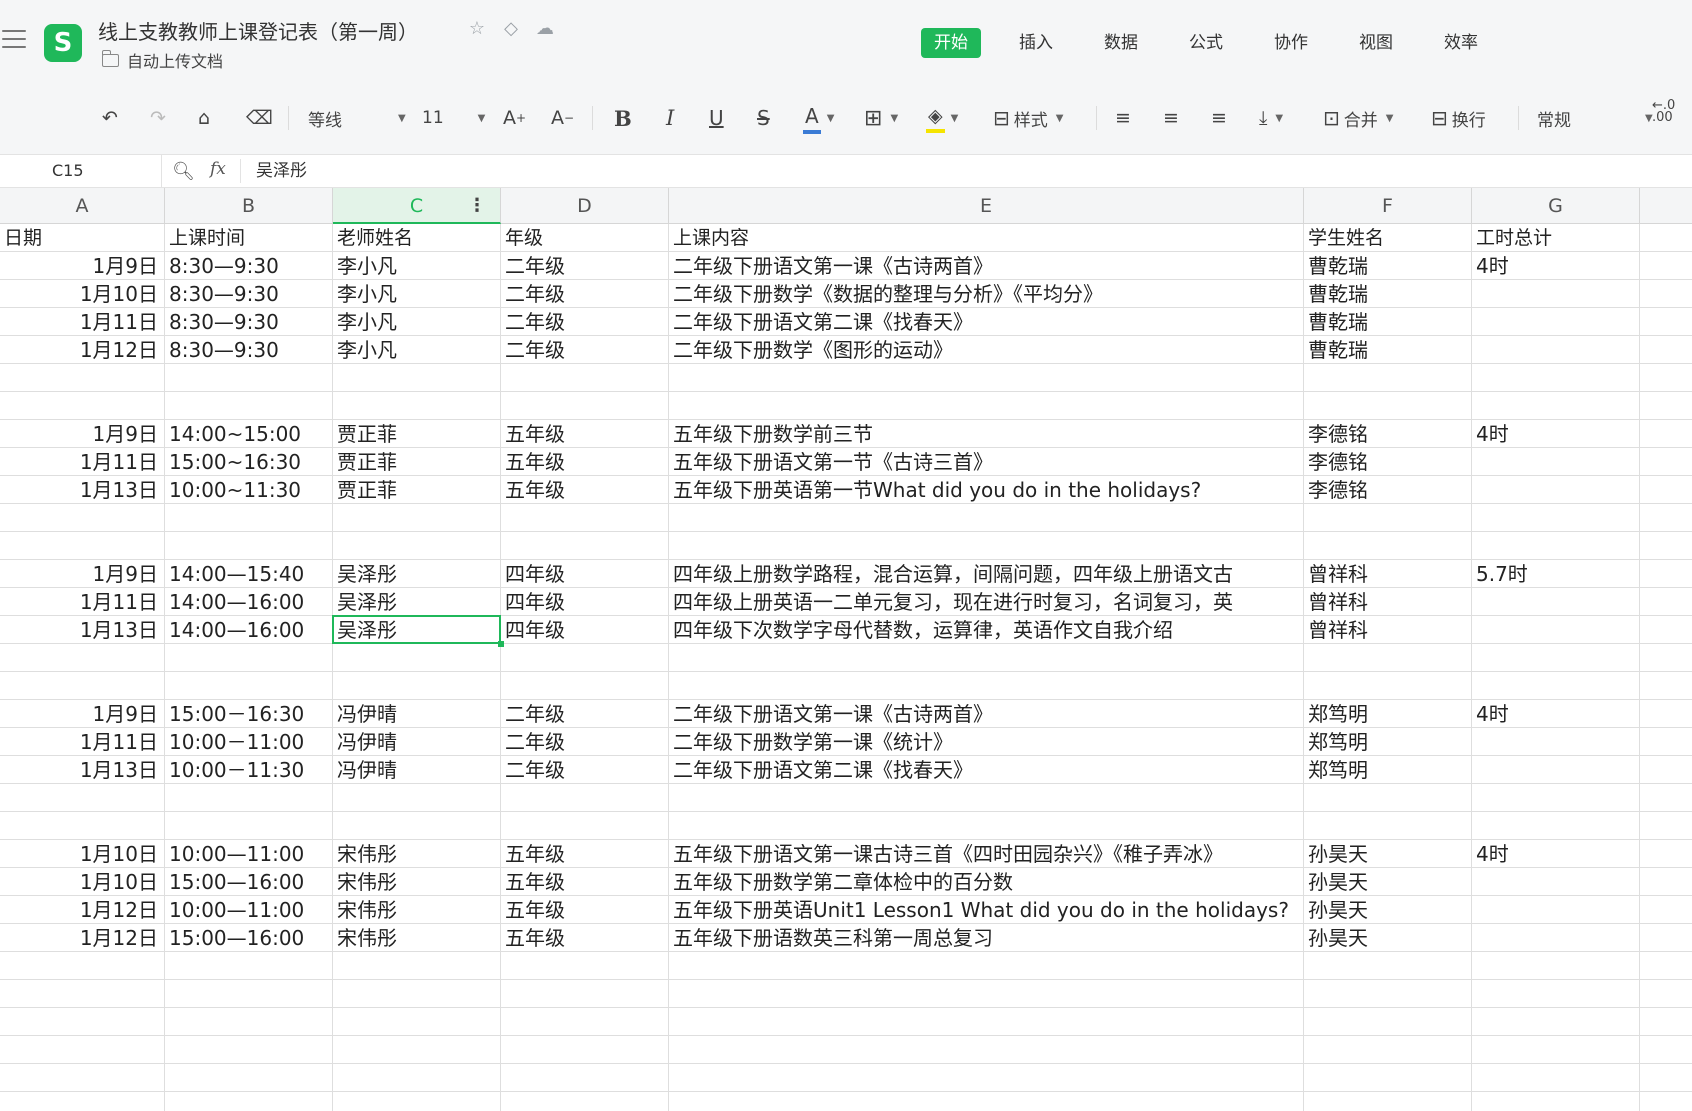 The width and height of the screenshot is (1692, 1111). What do you see at coordinates (249, 490) in the screenshot?
I see `table-cell: 10:00~11:30` at bounding box center [249, 490].